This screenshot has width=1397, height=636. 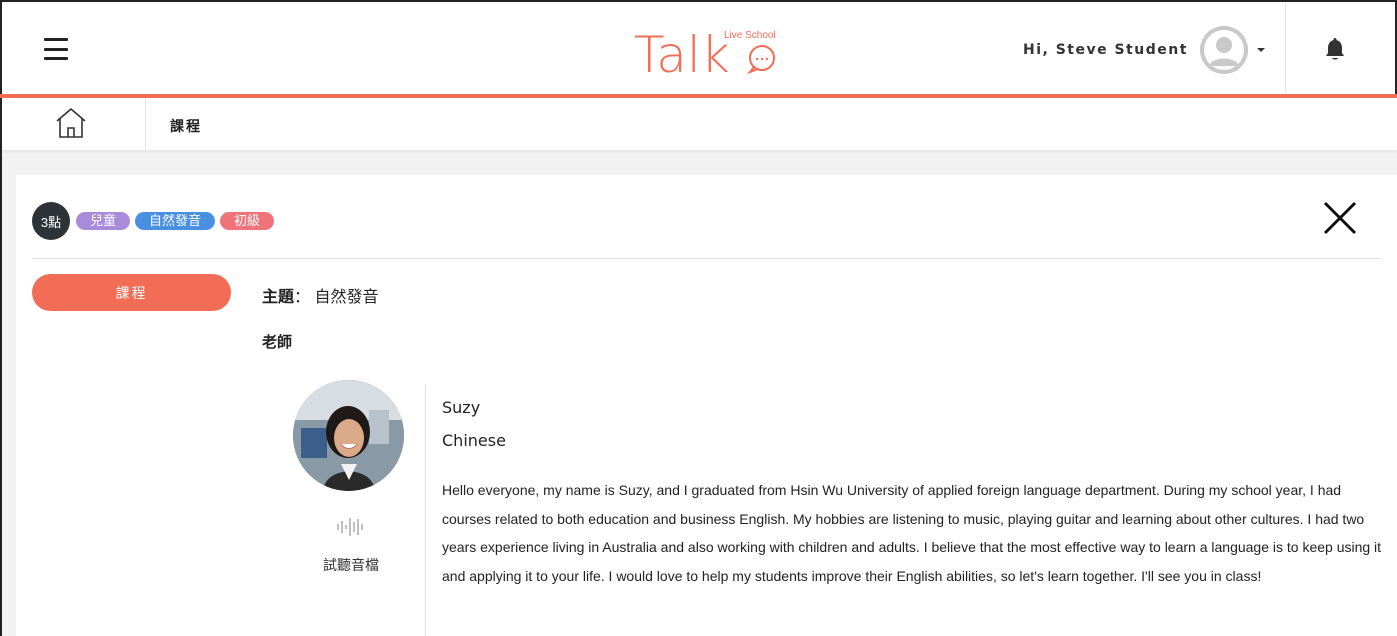 What do you see at coordinates (461, 407) in the screenshot?
I see `teacher-name: Suzy` at bounding box center [461, 407].